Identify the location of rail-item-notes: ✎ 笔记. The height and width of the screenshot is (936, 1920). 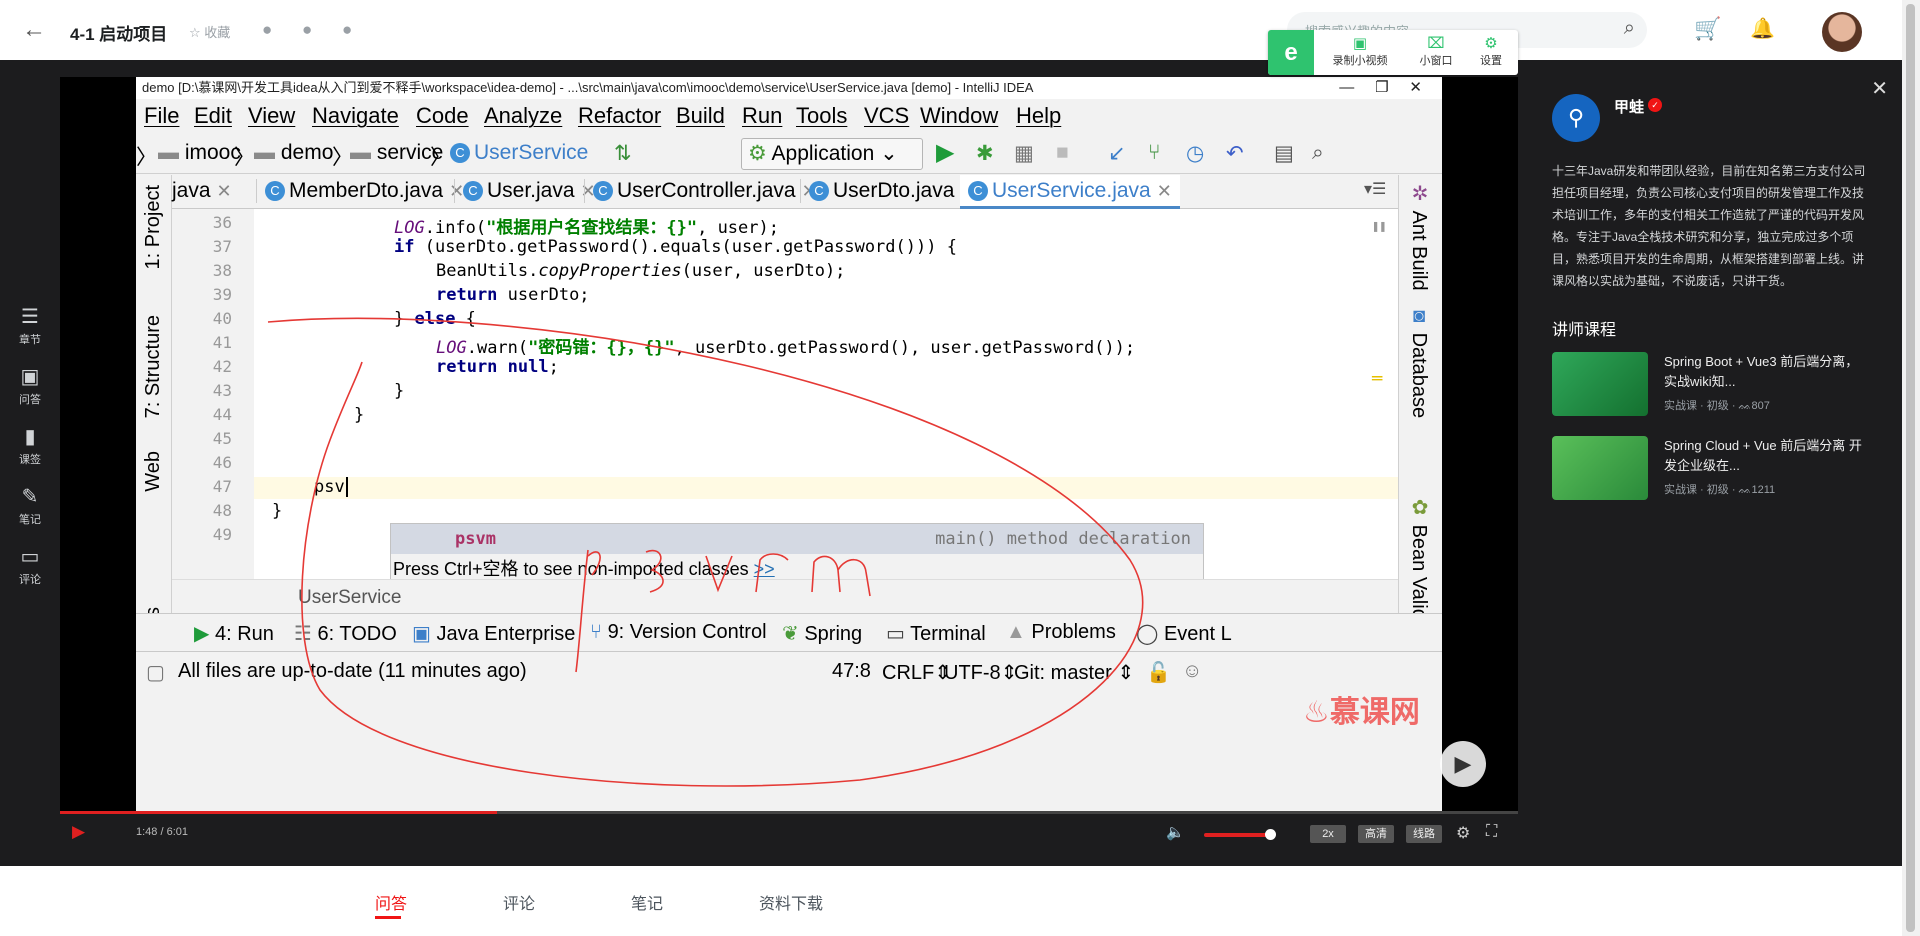
(30, 505).